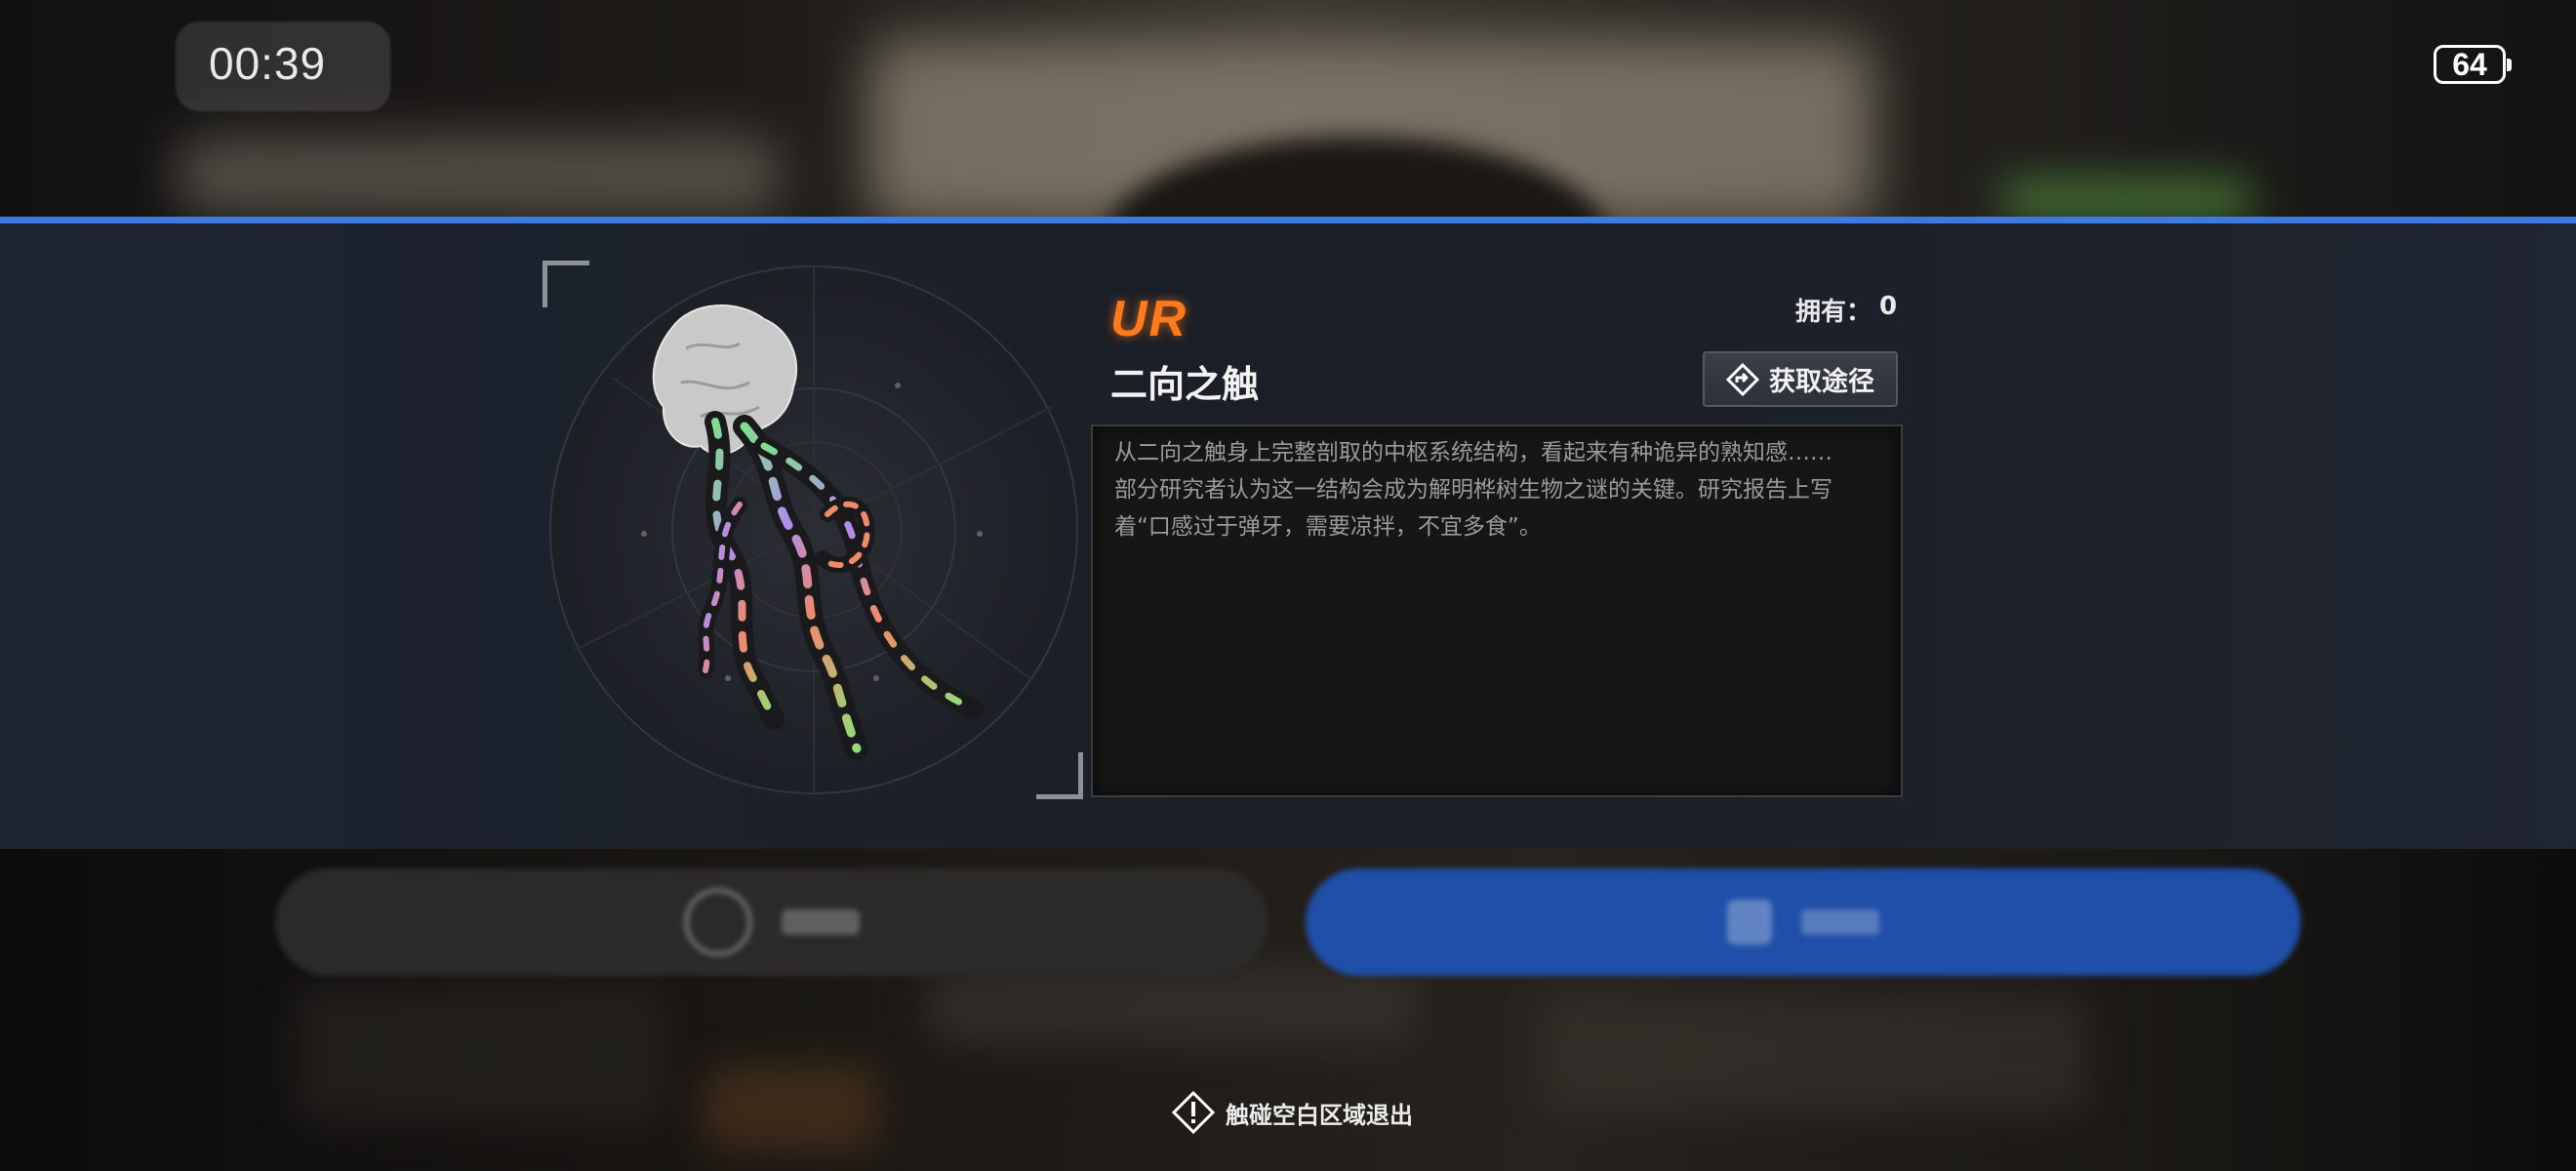 Image resolution: width=2576 pixels, height=1171 pixels. What do you see at coordinates (1149, 319) in the screenshot?
I see `rarity-badge: UR` at bounding box center [1149, 319].